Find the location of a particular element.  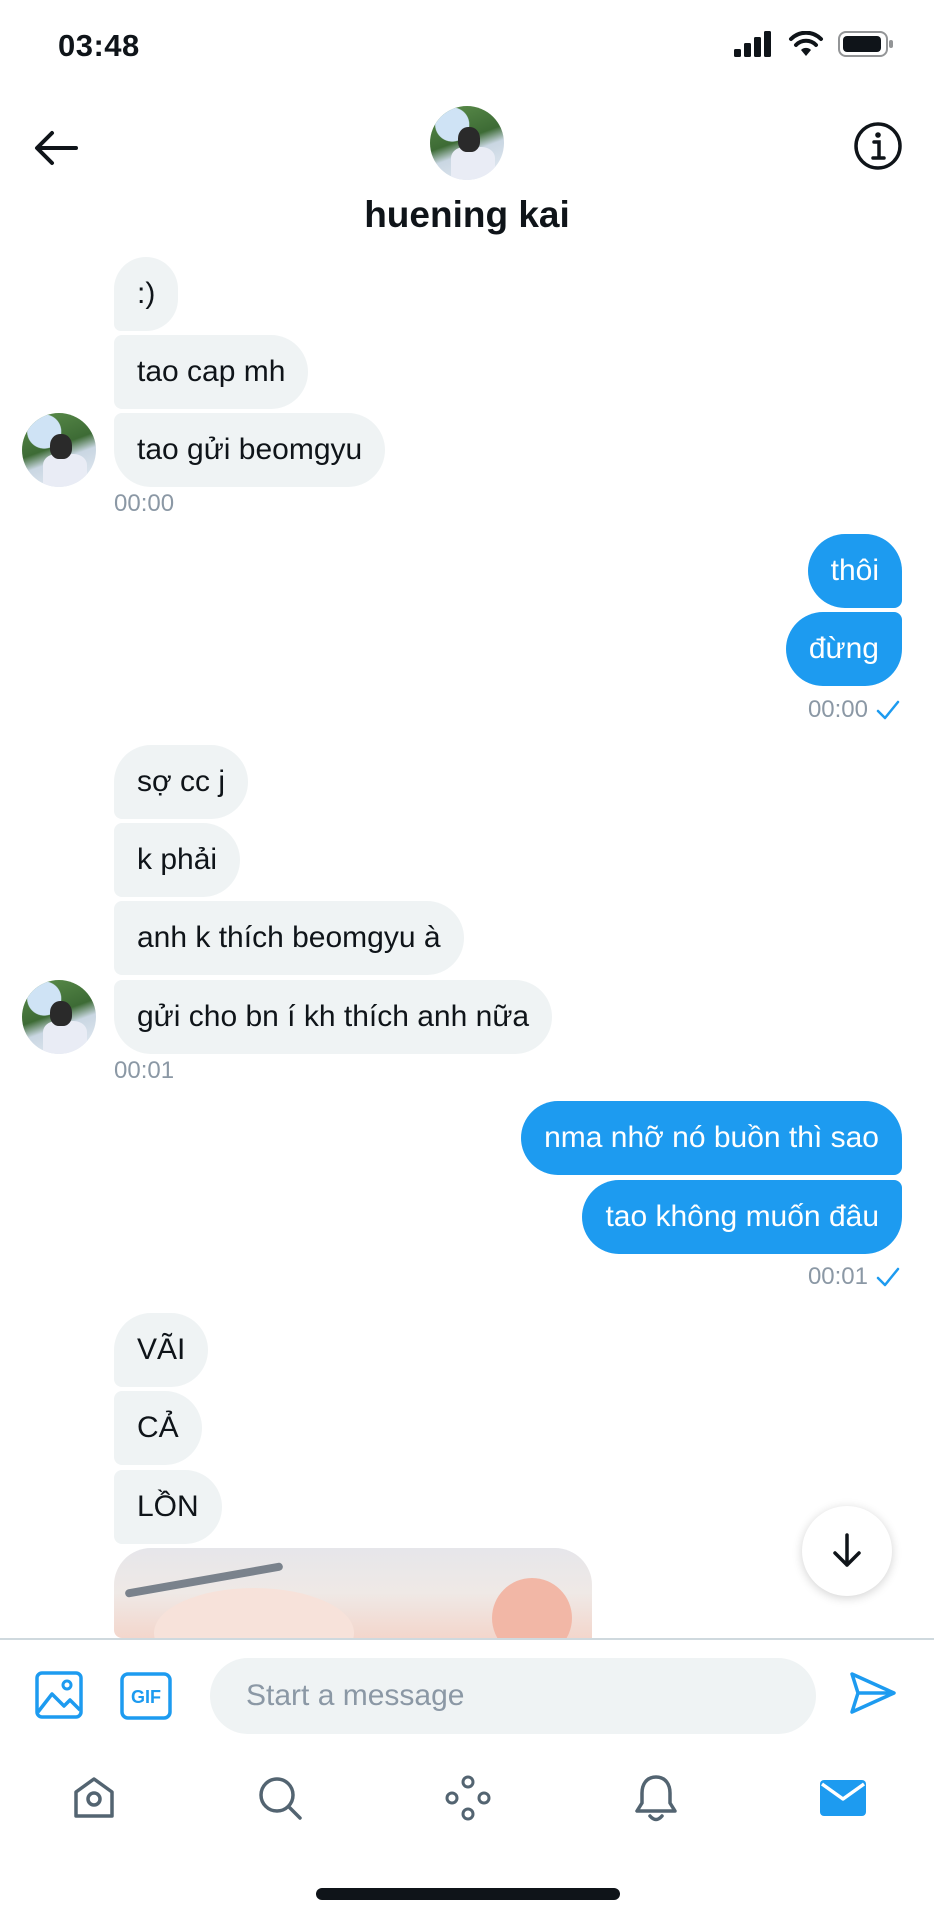

conversation-header: huening kai is located at coordinates (467, 171).